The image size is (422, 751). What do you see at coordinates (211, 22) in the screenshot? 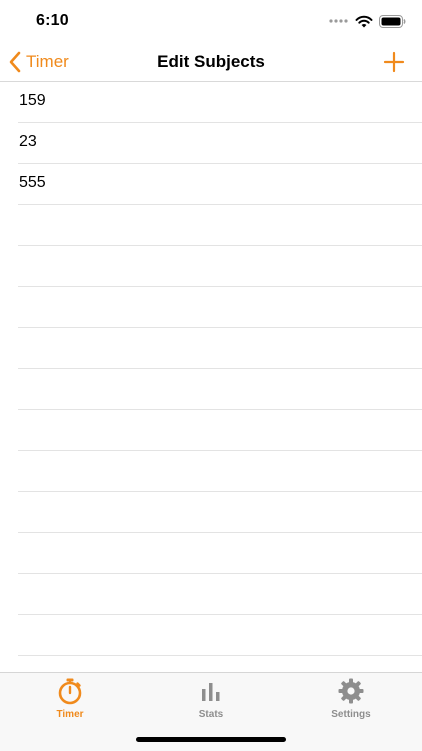
I see `status-bar: 6:10` at bounding box center [211, 22].